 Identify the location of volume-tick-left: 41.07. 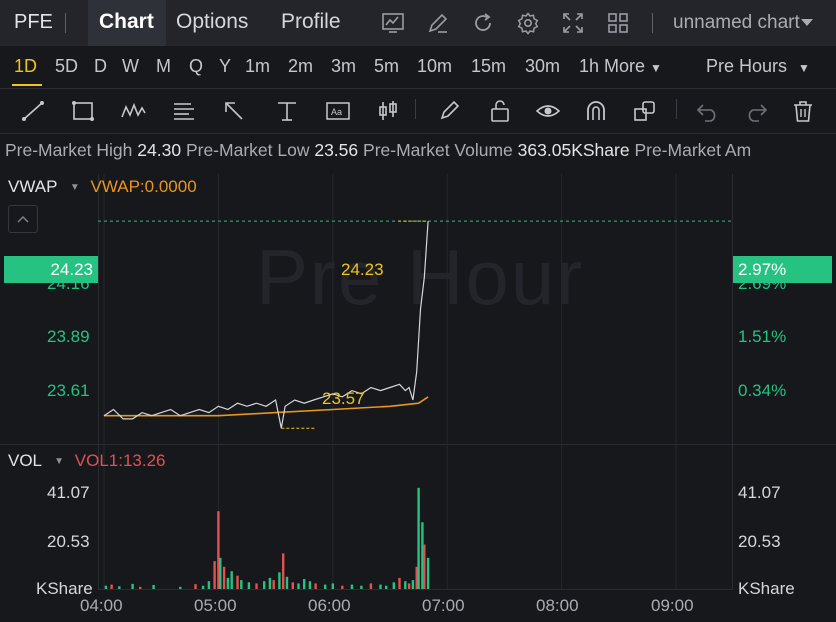
(68, 492).